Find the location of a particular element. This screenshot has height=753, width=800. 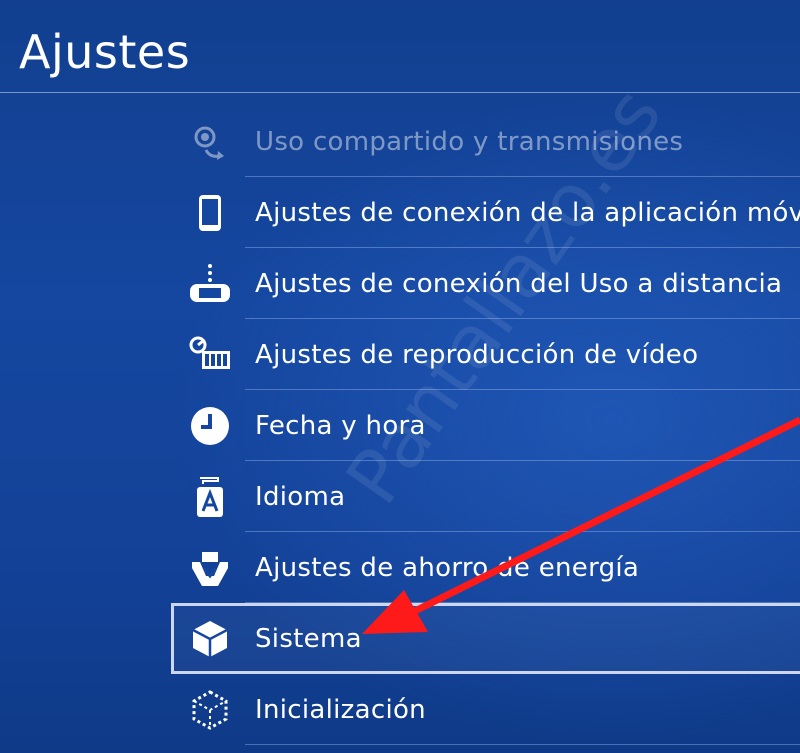

smartphone-icon is located at coordinates (210, 213).